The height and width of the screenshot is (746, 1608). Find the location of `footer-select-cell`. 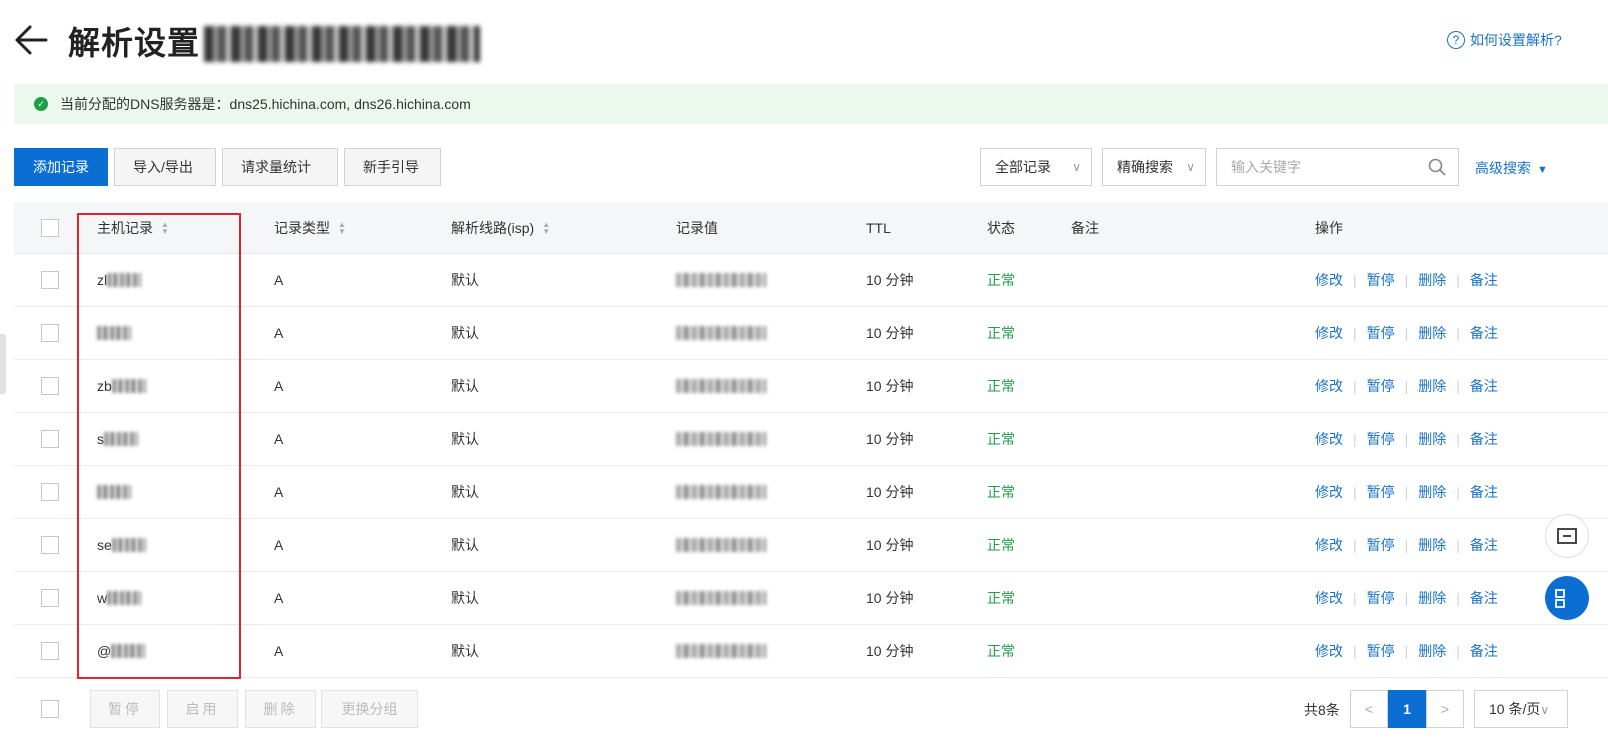

footer-select-cell is located at coordinates (50, 709).